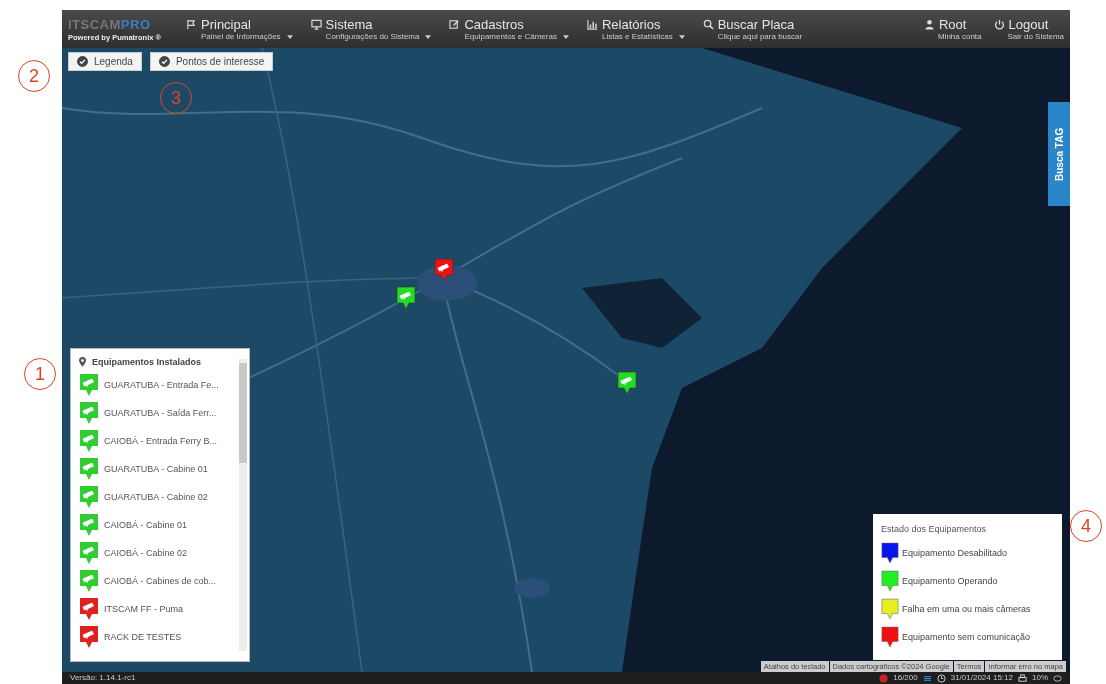 This screenshot has width=1106, height=684. I want to click on search-icon, so click(708, 24).